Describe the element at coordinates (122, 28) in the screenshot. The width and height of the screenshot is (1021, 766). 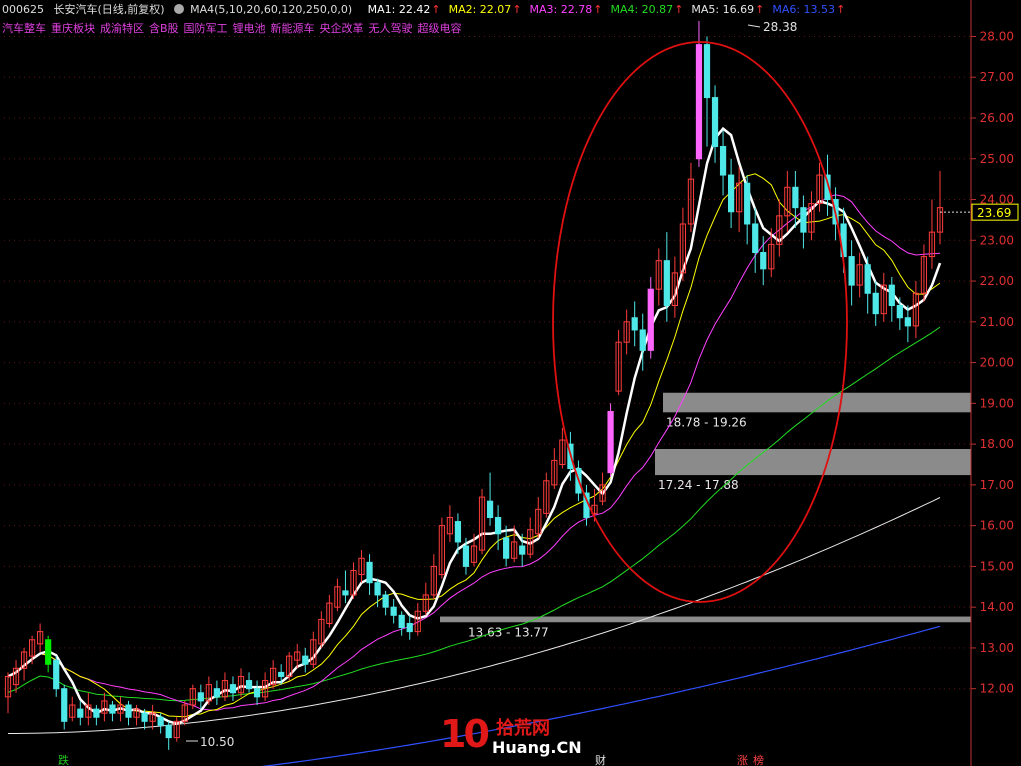
I see `concept-tag: 成渝特区` at that location.